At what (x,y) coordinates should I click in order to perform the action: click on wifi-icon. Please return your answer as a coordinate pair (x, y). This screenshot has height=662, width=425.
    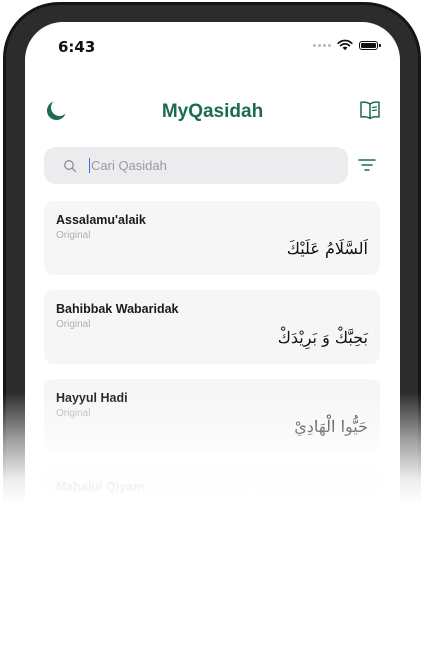
    Looking at the image, I should click on (345, 45).